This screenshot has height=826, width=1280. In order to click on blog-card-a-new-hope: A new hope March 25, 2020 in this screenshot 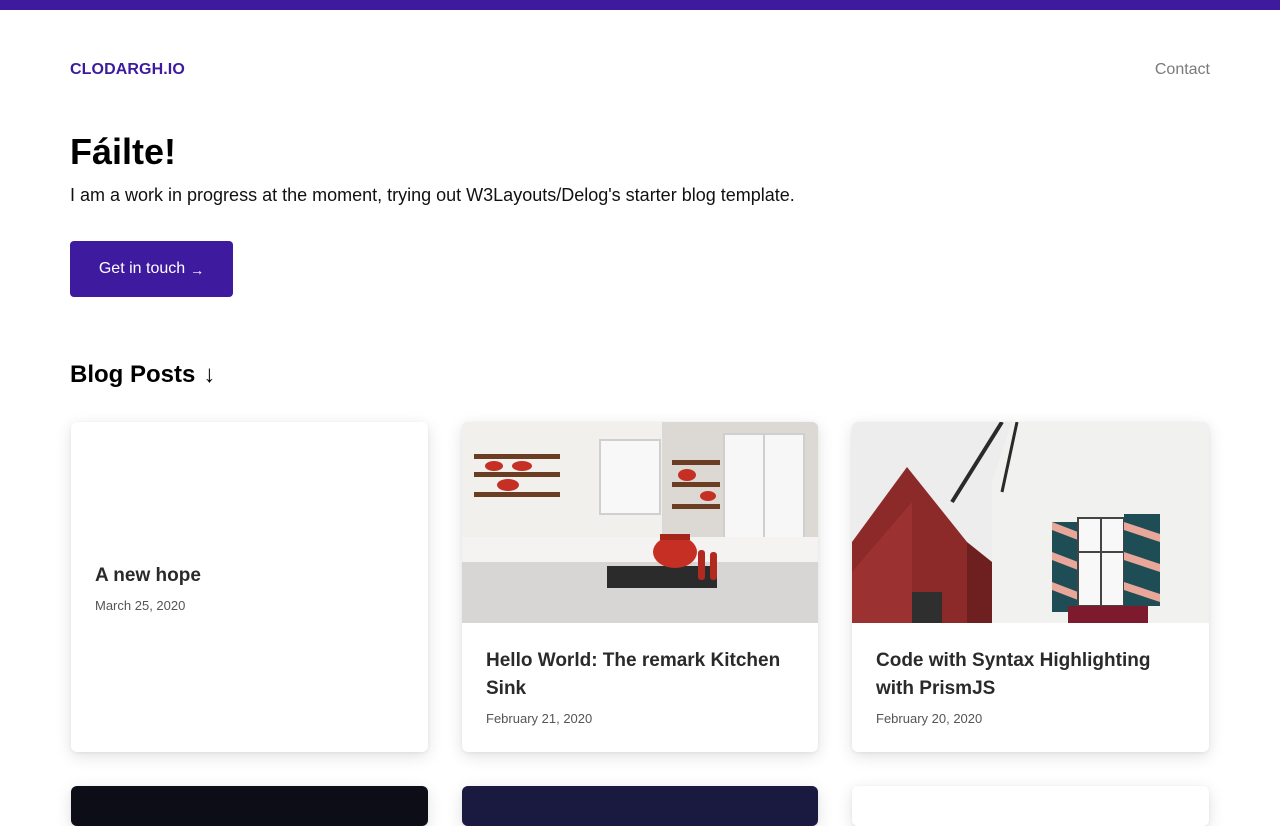, I will do `click(249, 587)`.